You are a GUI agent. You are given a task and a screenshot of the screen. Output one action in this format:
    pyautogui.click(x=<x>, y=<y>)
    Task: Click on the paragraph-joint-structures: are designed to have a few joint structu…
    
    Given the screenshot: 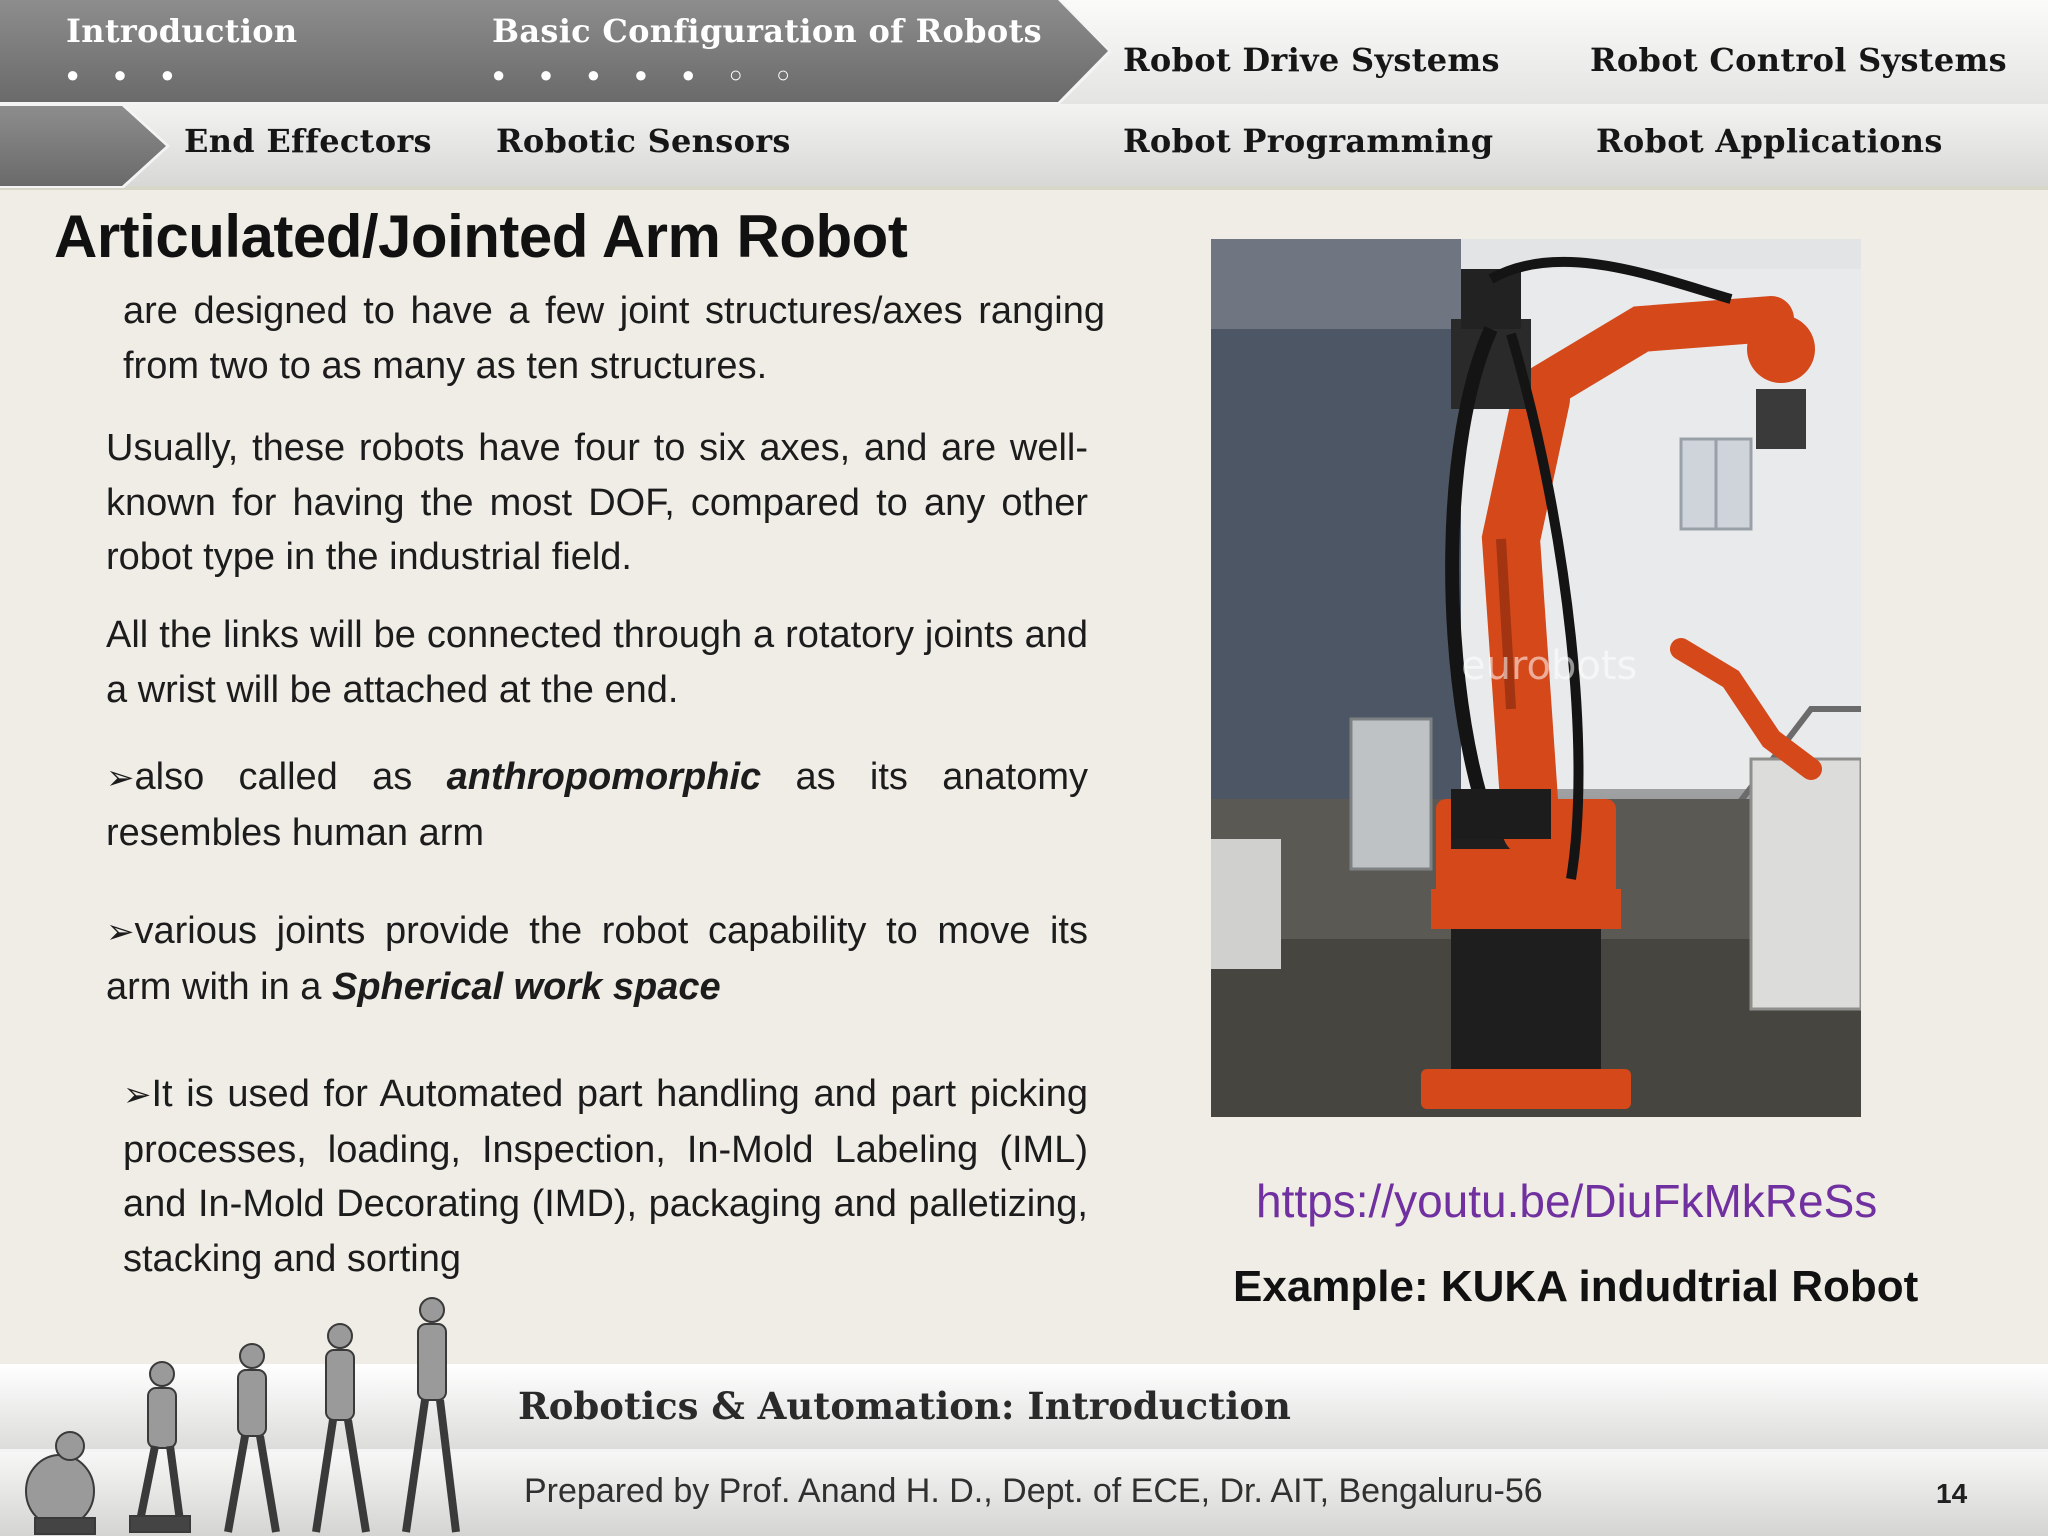 What is the action you would take?
    pyautogui.click(x=614, y=338)
    